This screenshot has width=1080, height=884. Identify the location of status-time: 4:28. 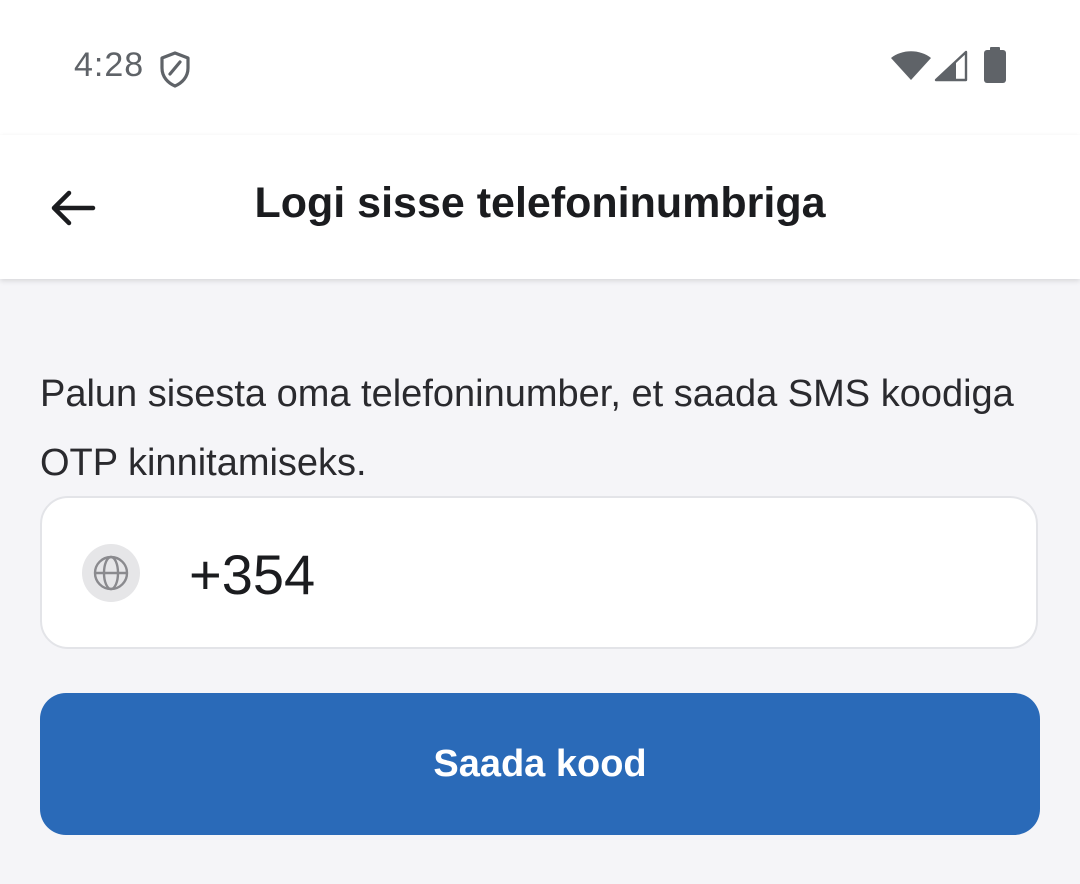
(109, 65).